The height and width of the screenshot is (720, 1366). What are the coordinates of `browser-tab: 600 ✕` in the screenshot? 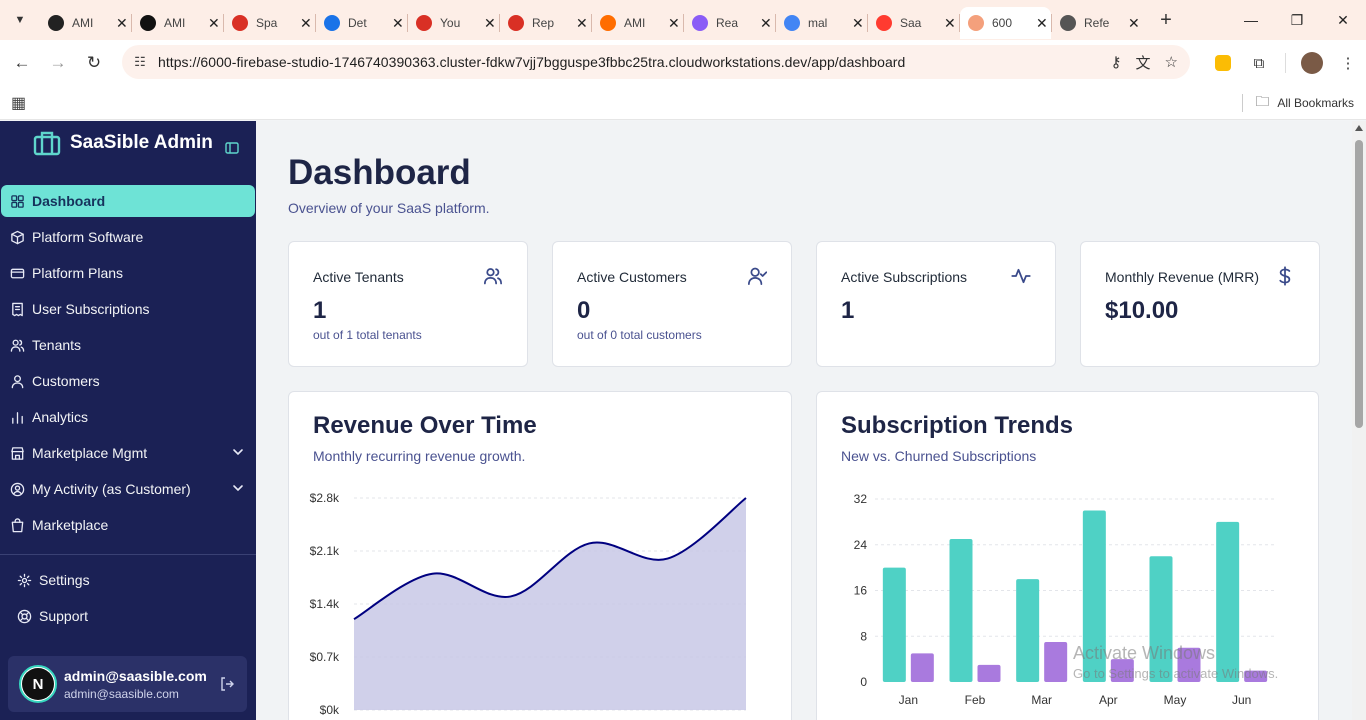 It's located at (1005, 23).